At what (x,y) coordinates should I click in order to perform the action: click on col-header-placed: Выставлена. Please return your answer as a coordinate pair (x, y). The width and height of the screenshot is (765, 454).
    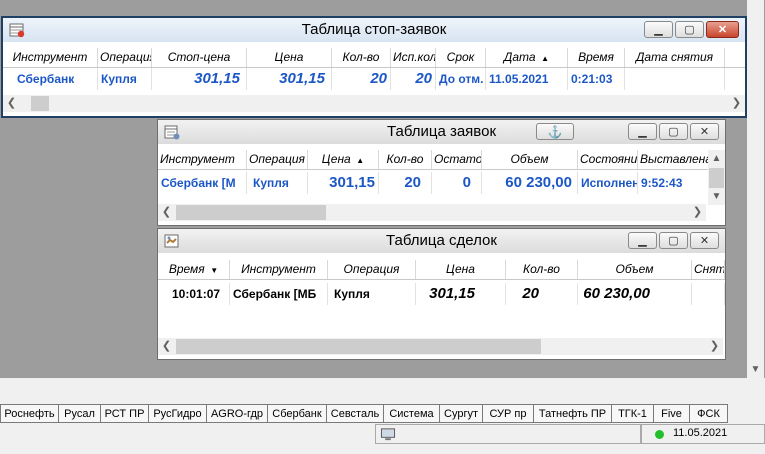
    Looking at the image, I should click on (674, 159).